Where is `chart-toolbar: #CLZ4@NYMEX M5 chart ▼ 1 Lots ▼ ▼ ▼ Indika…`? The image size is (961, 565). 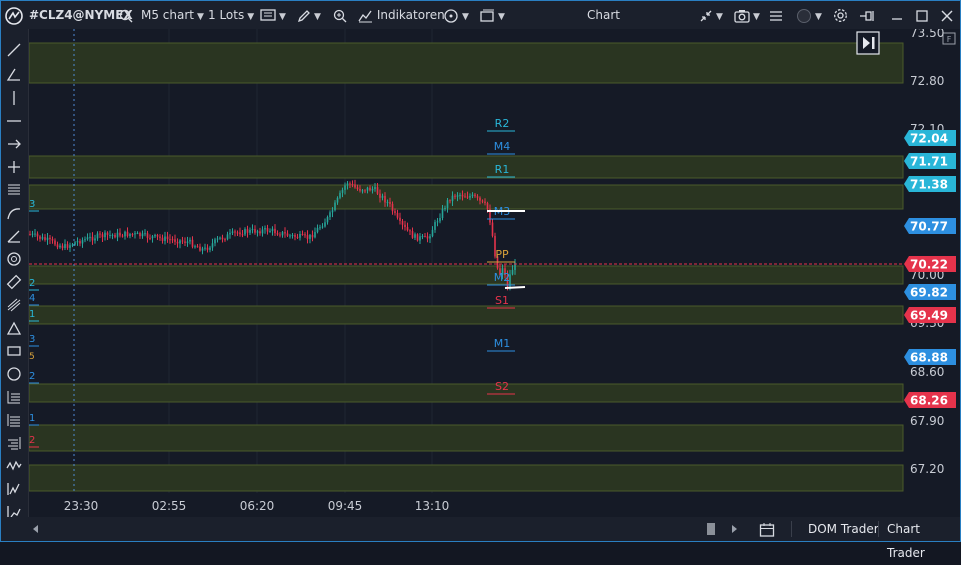
chart-toolbar: #CLZ4@NYMEX M5 chart ▼ 1 Lots ▼ ▼ ▼ Indika… is located at coordinates (480, 15).